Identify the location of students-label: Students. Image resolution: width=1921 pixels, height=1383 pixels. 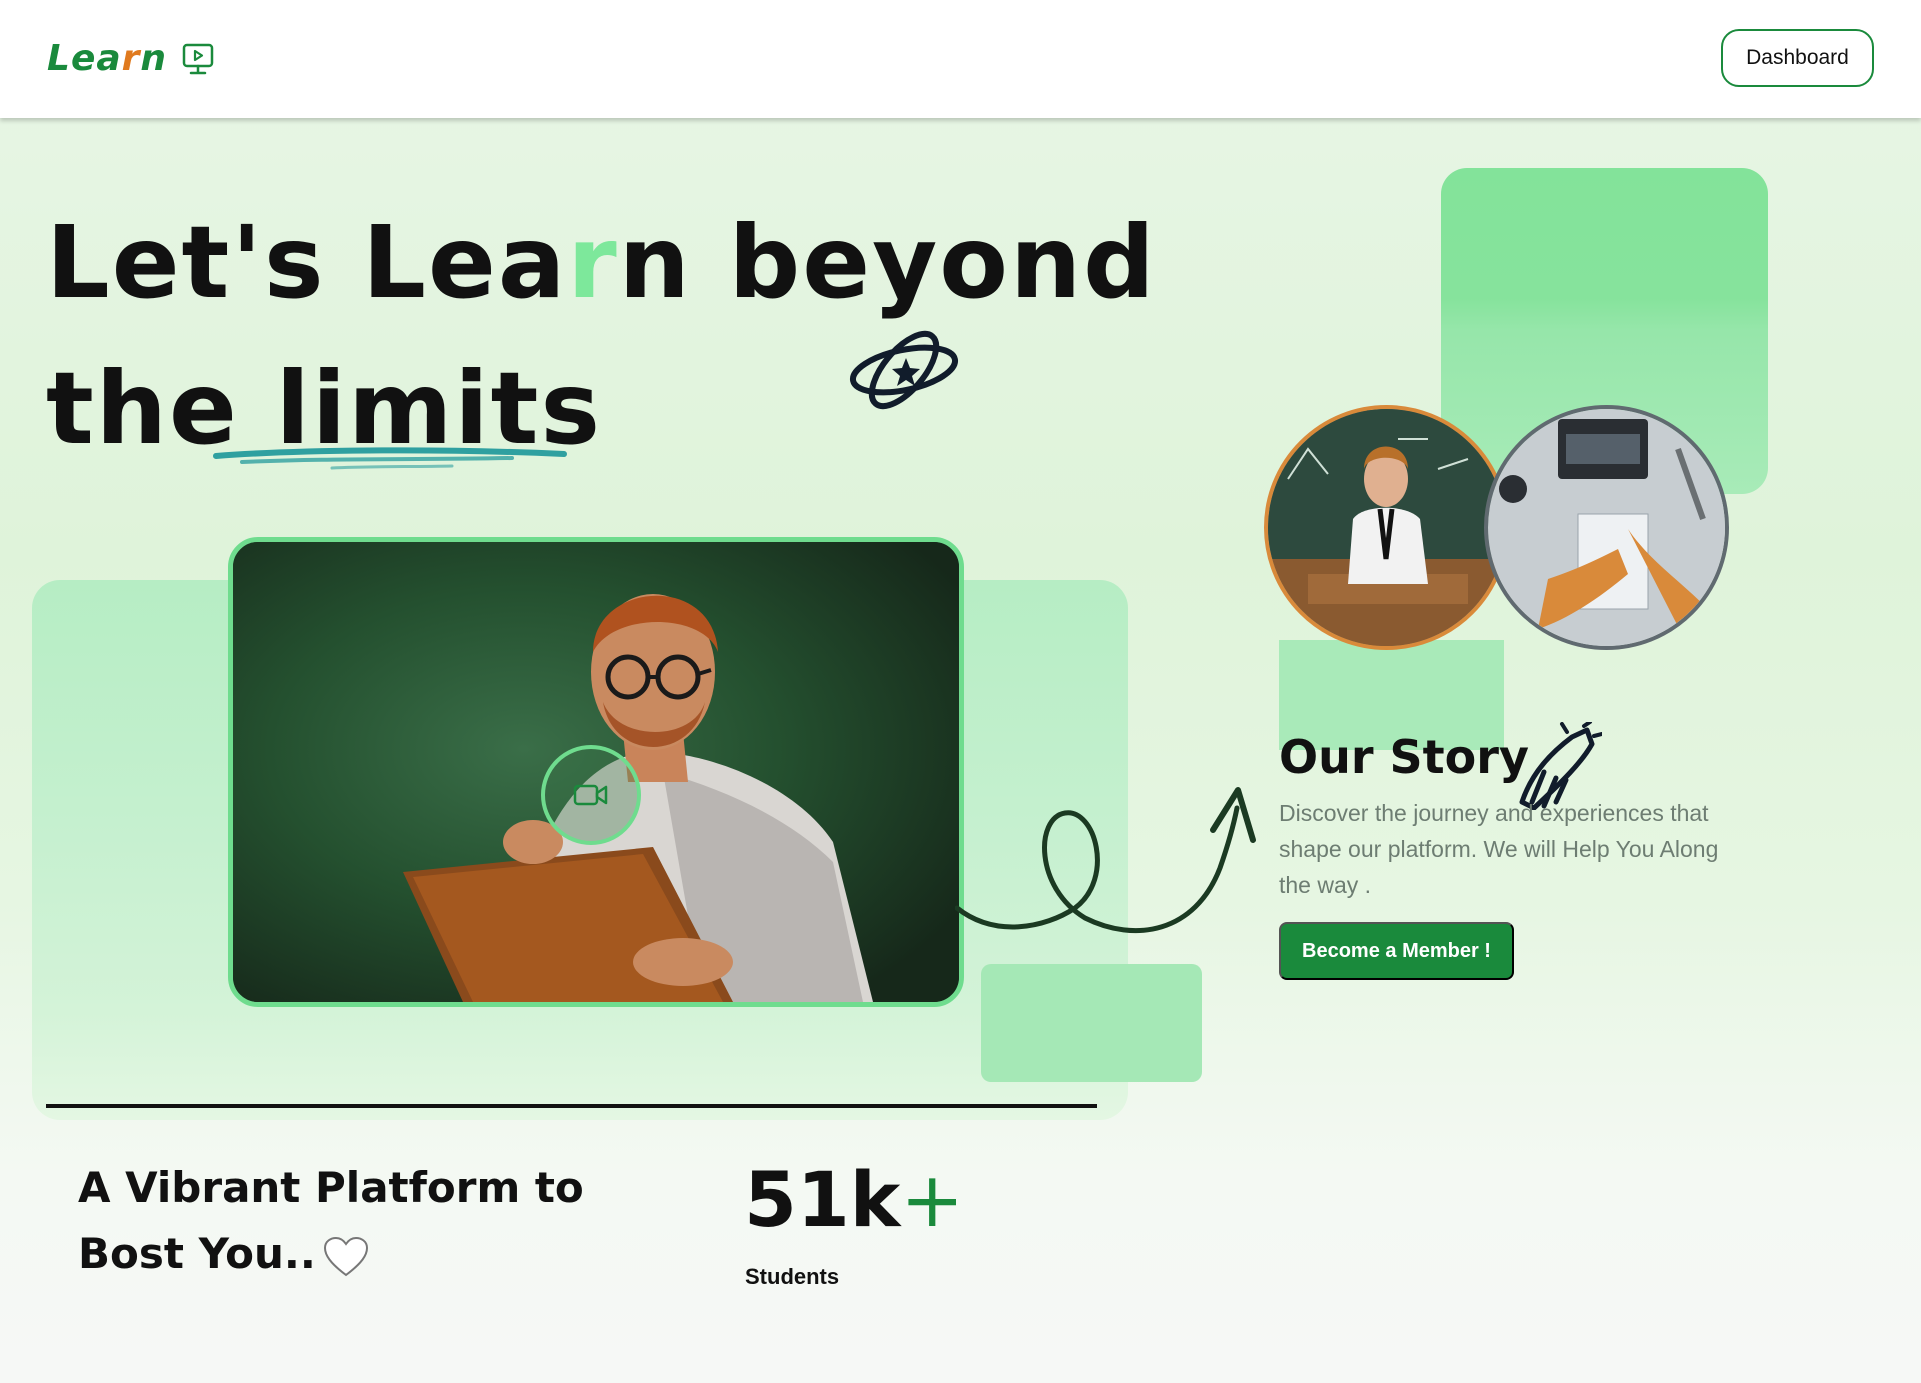
(792, 1276).